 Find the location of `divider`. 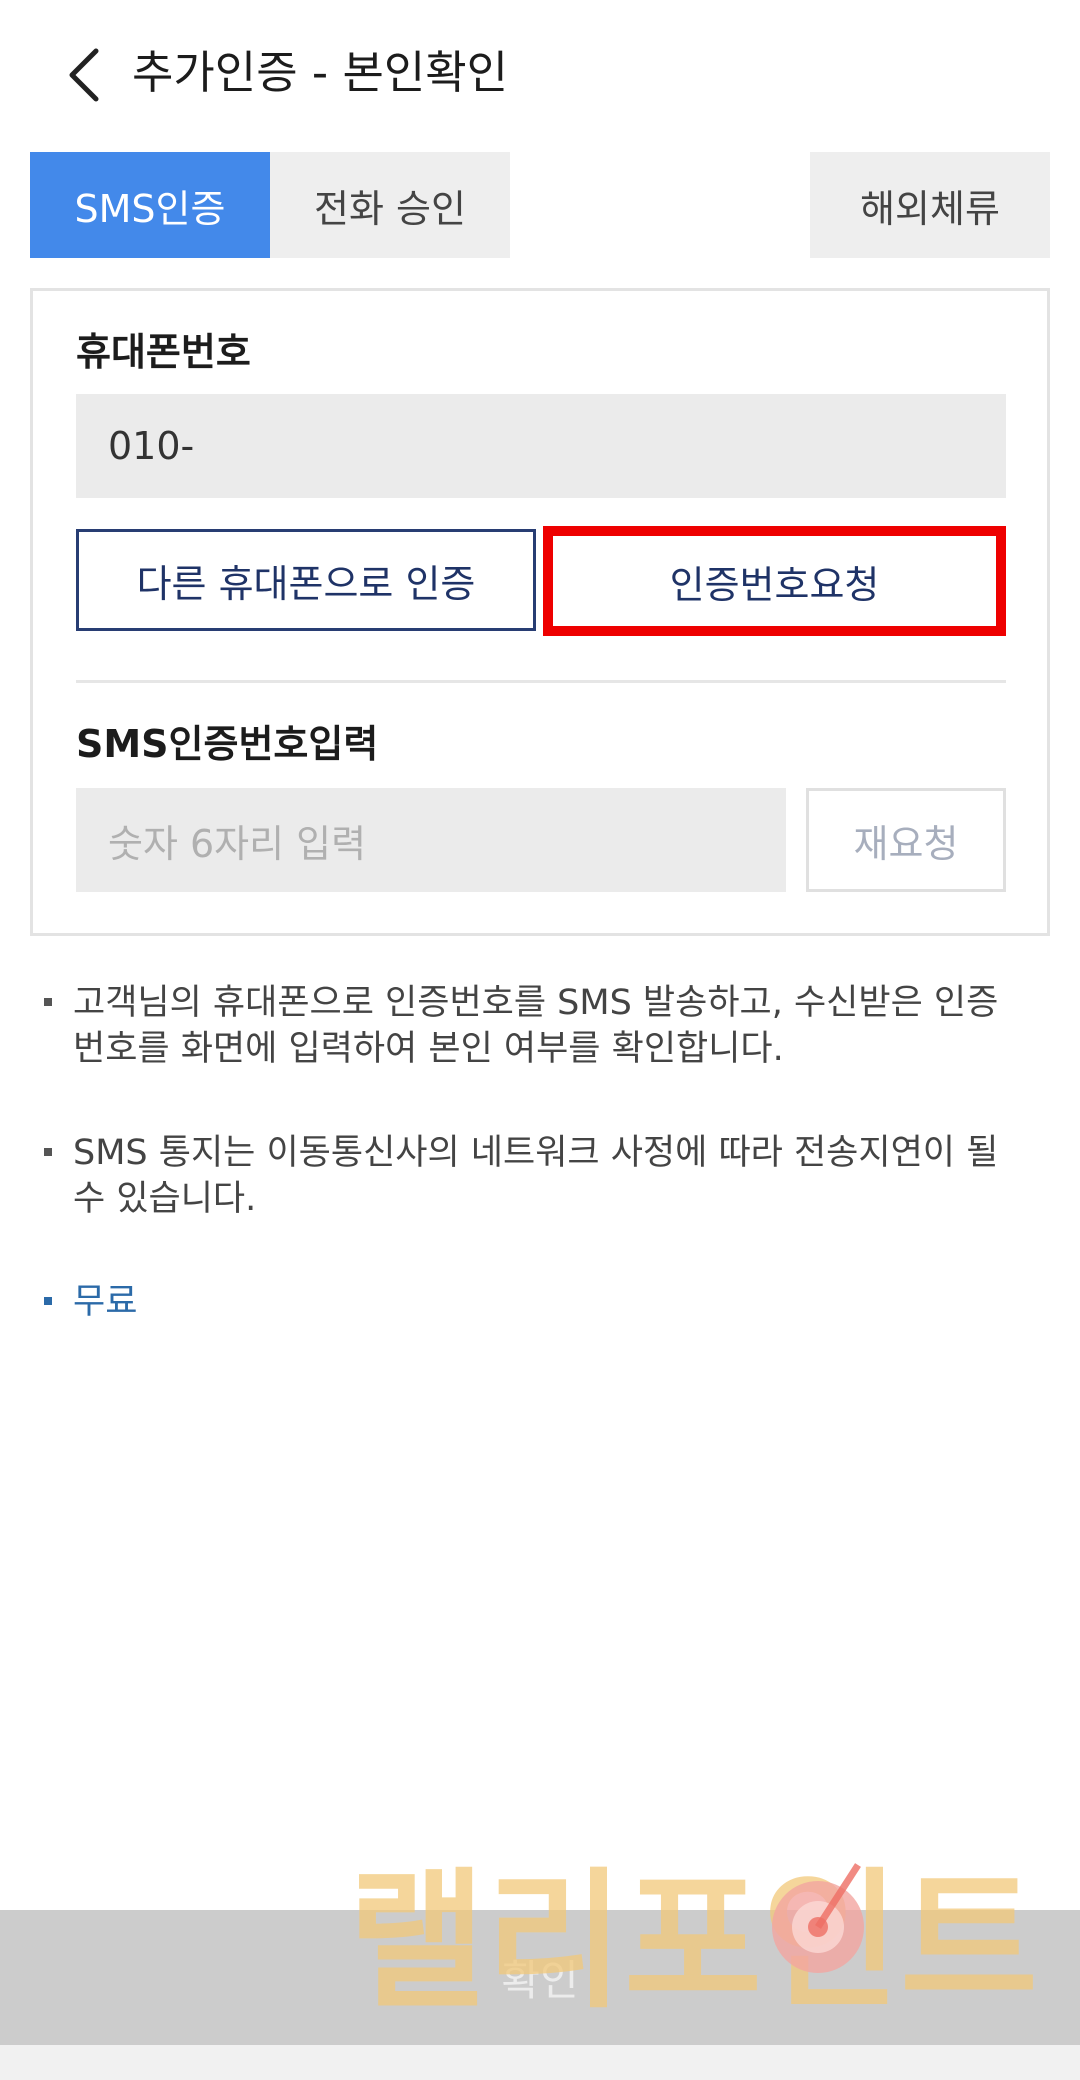

divider is located at coordinates (541, 681).